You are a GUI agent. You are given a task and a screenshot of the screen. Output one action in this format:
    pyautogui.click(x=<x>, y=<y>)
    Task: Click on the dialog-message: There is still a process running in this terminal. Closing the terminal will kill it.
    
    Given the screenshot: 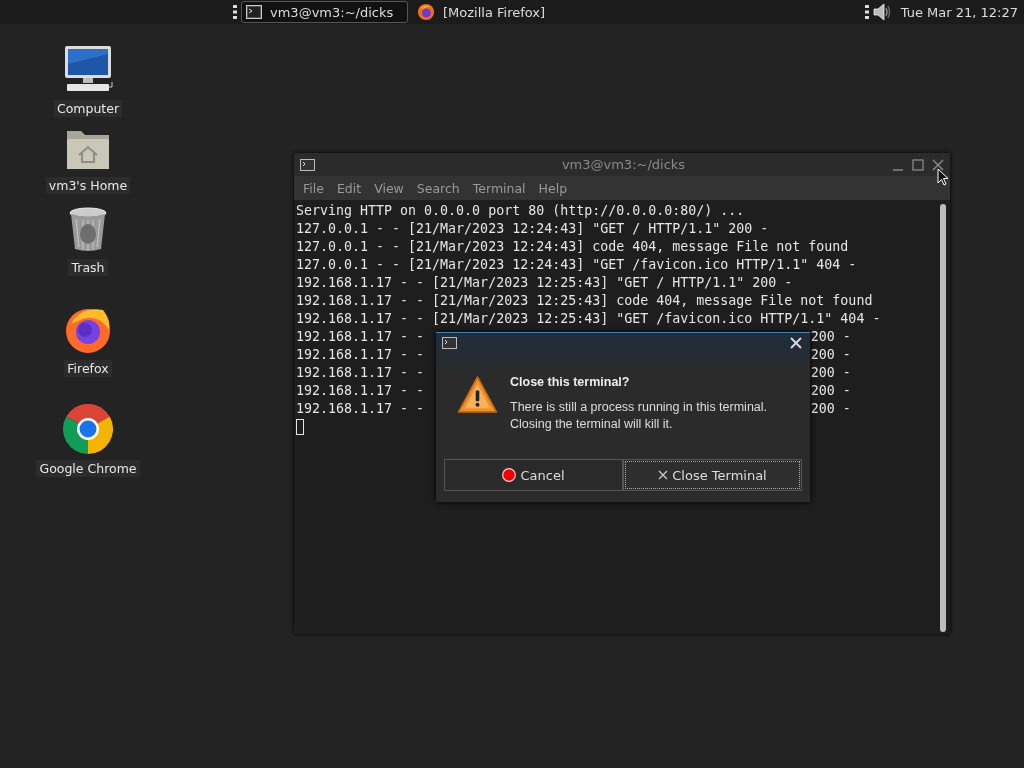 What is the action you would take?
    pyautogui.click(x=639, y=416)
    